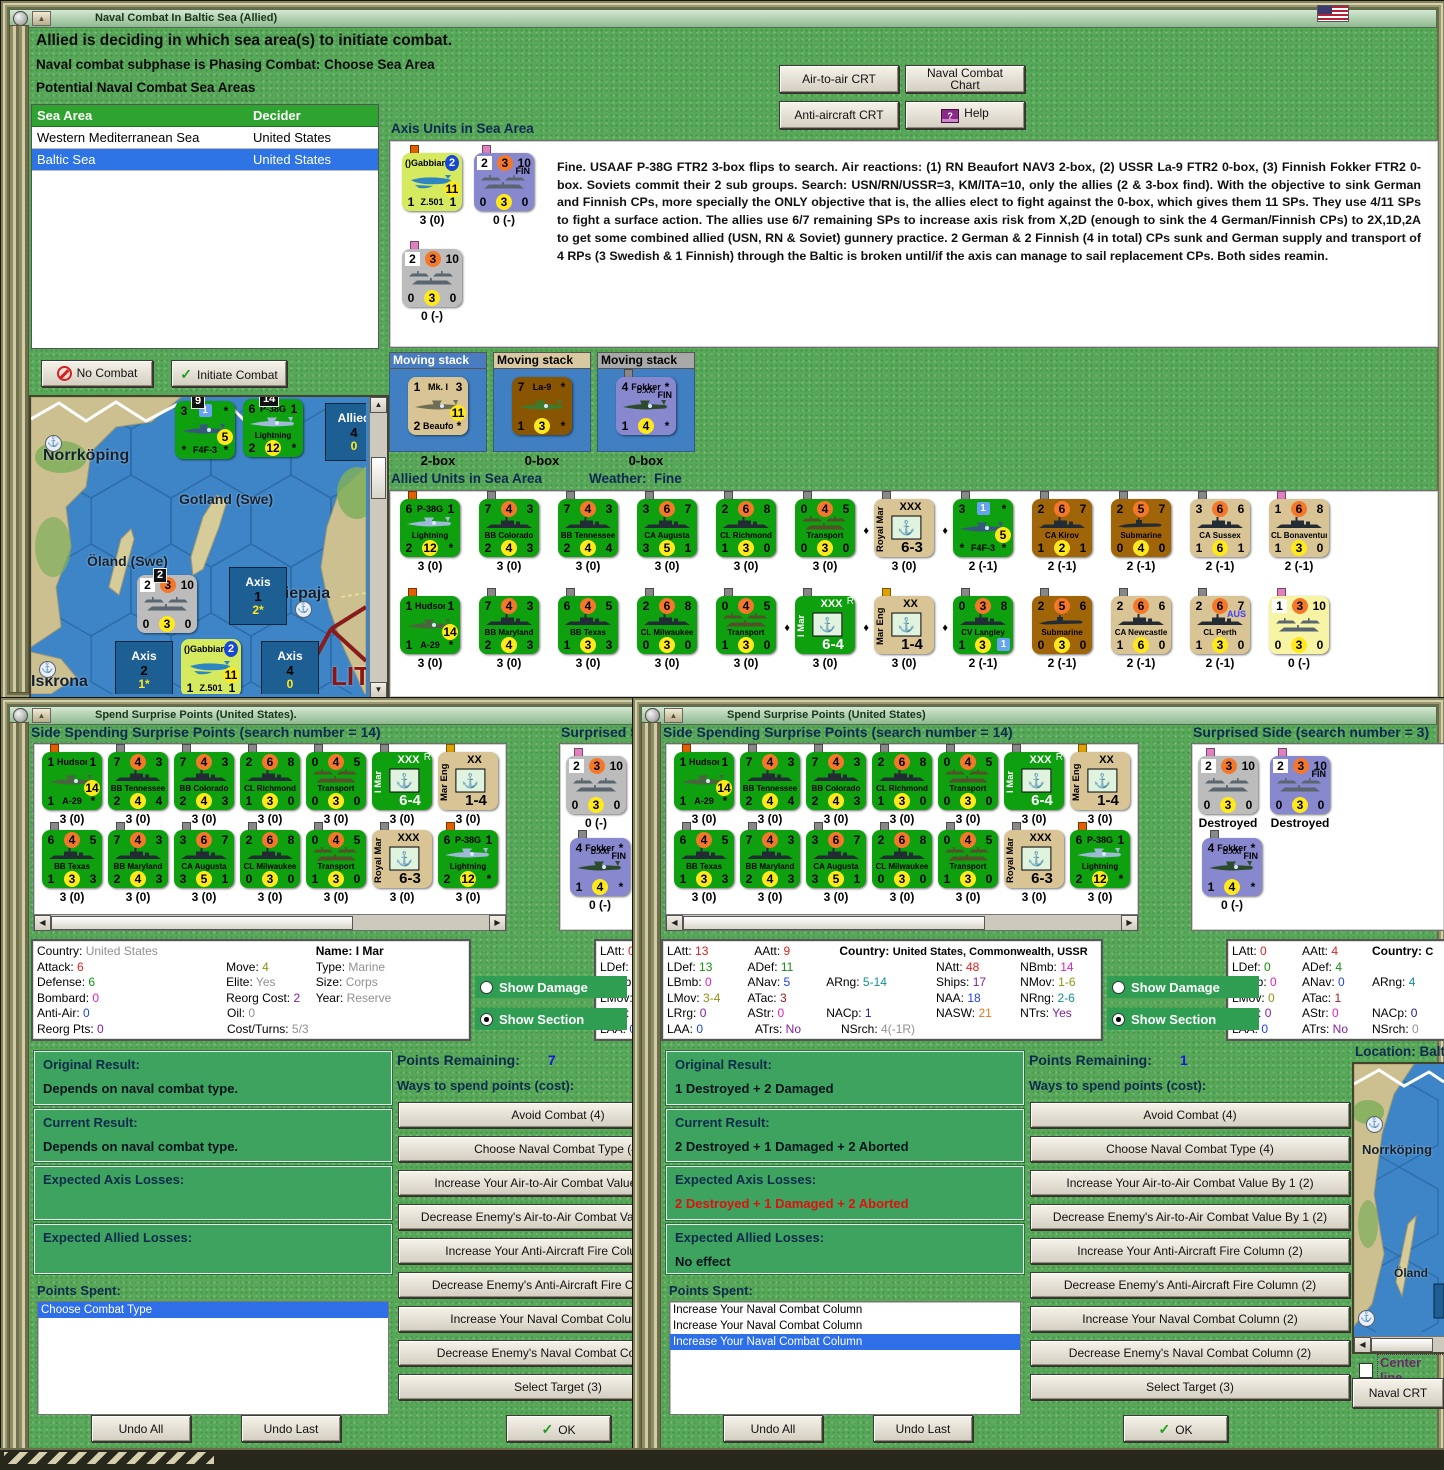 Image resolution: width=1444 pixels, height=1470 pixels. What do you see at coordinates (558, 1428) in the screenshot?
I see `ok-button: ✓ OK` at bounding box center [558, 1428].